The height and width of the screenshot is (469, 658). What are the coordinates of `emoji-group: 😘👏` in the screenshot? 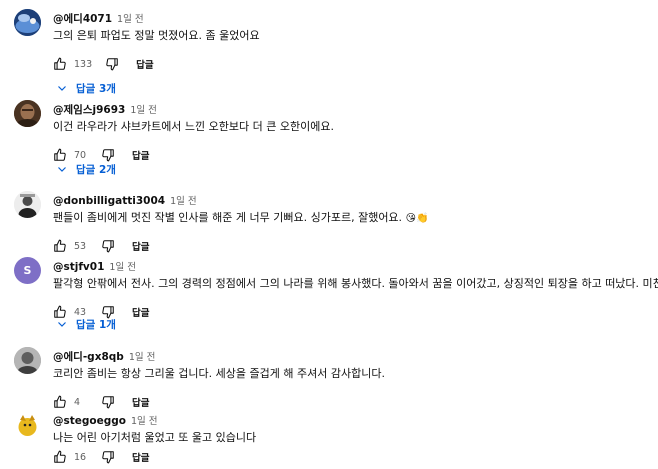 It's located at (417, 218).